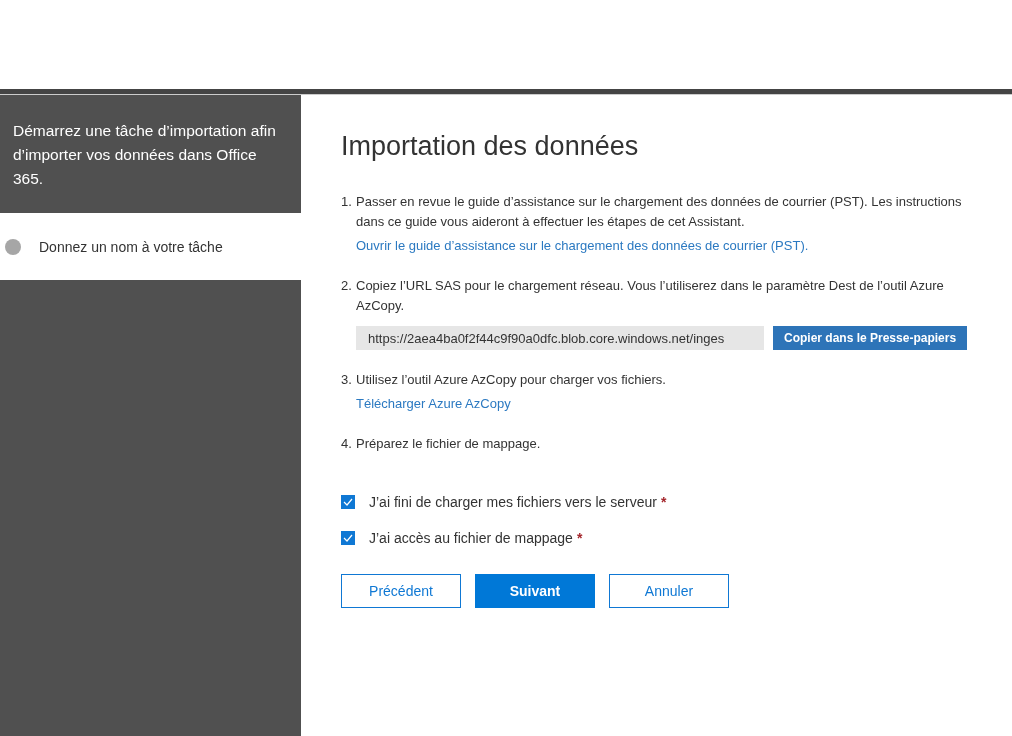 The width and height of the screenshot is (1012, 736). Describe the element at coordinates (659, 212) in the screenshot. I see `step-text: Passer en revue le guide d’assistance sur le chargement des données de courrier (PST). Les instructions dans ce guide vous aideront à effectuer les étapes de cet Assistant.` at that location.